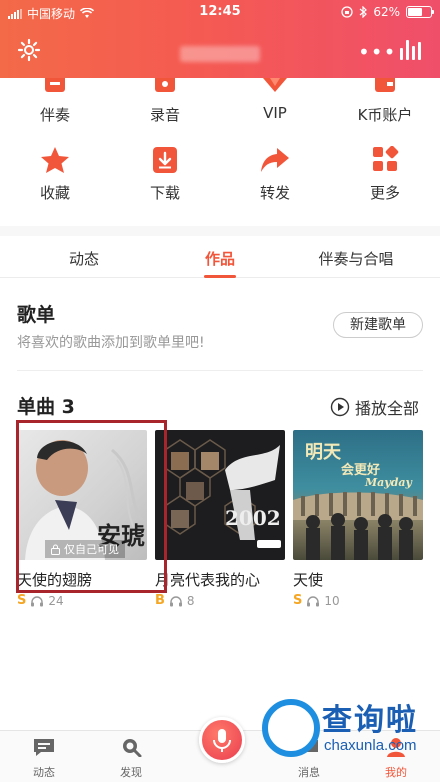  What do you see at coordinates (370, 745) in the screenshot?
I see `watermark-url: chaxunla.com` at bounding box center [370, 745].